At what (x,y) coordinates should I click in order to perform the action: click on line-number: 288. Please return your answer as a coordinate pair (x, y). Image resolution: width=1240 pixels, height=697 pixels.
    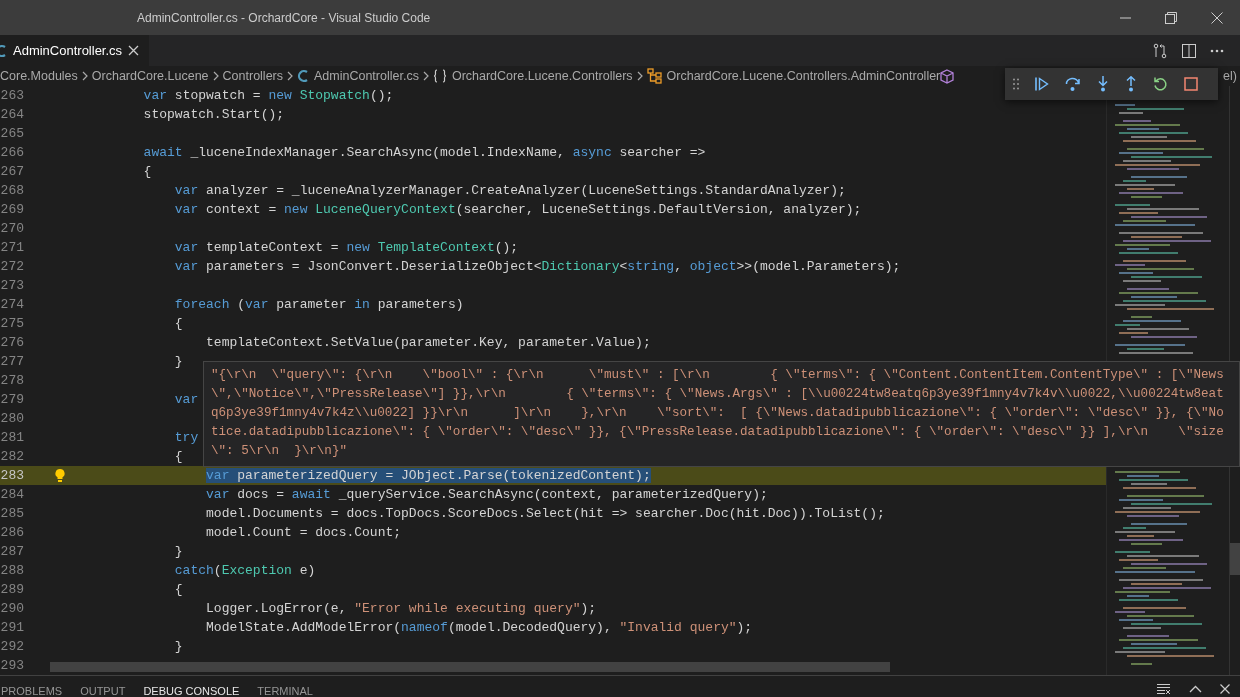
    Looking at the image, I should click on (12, 570).